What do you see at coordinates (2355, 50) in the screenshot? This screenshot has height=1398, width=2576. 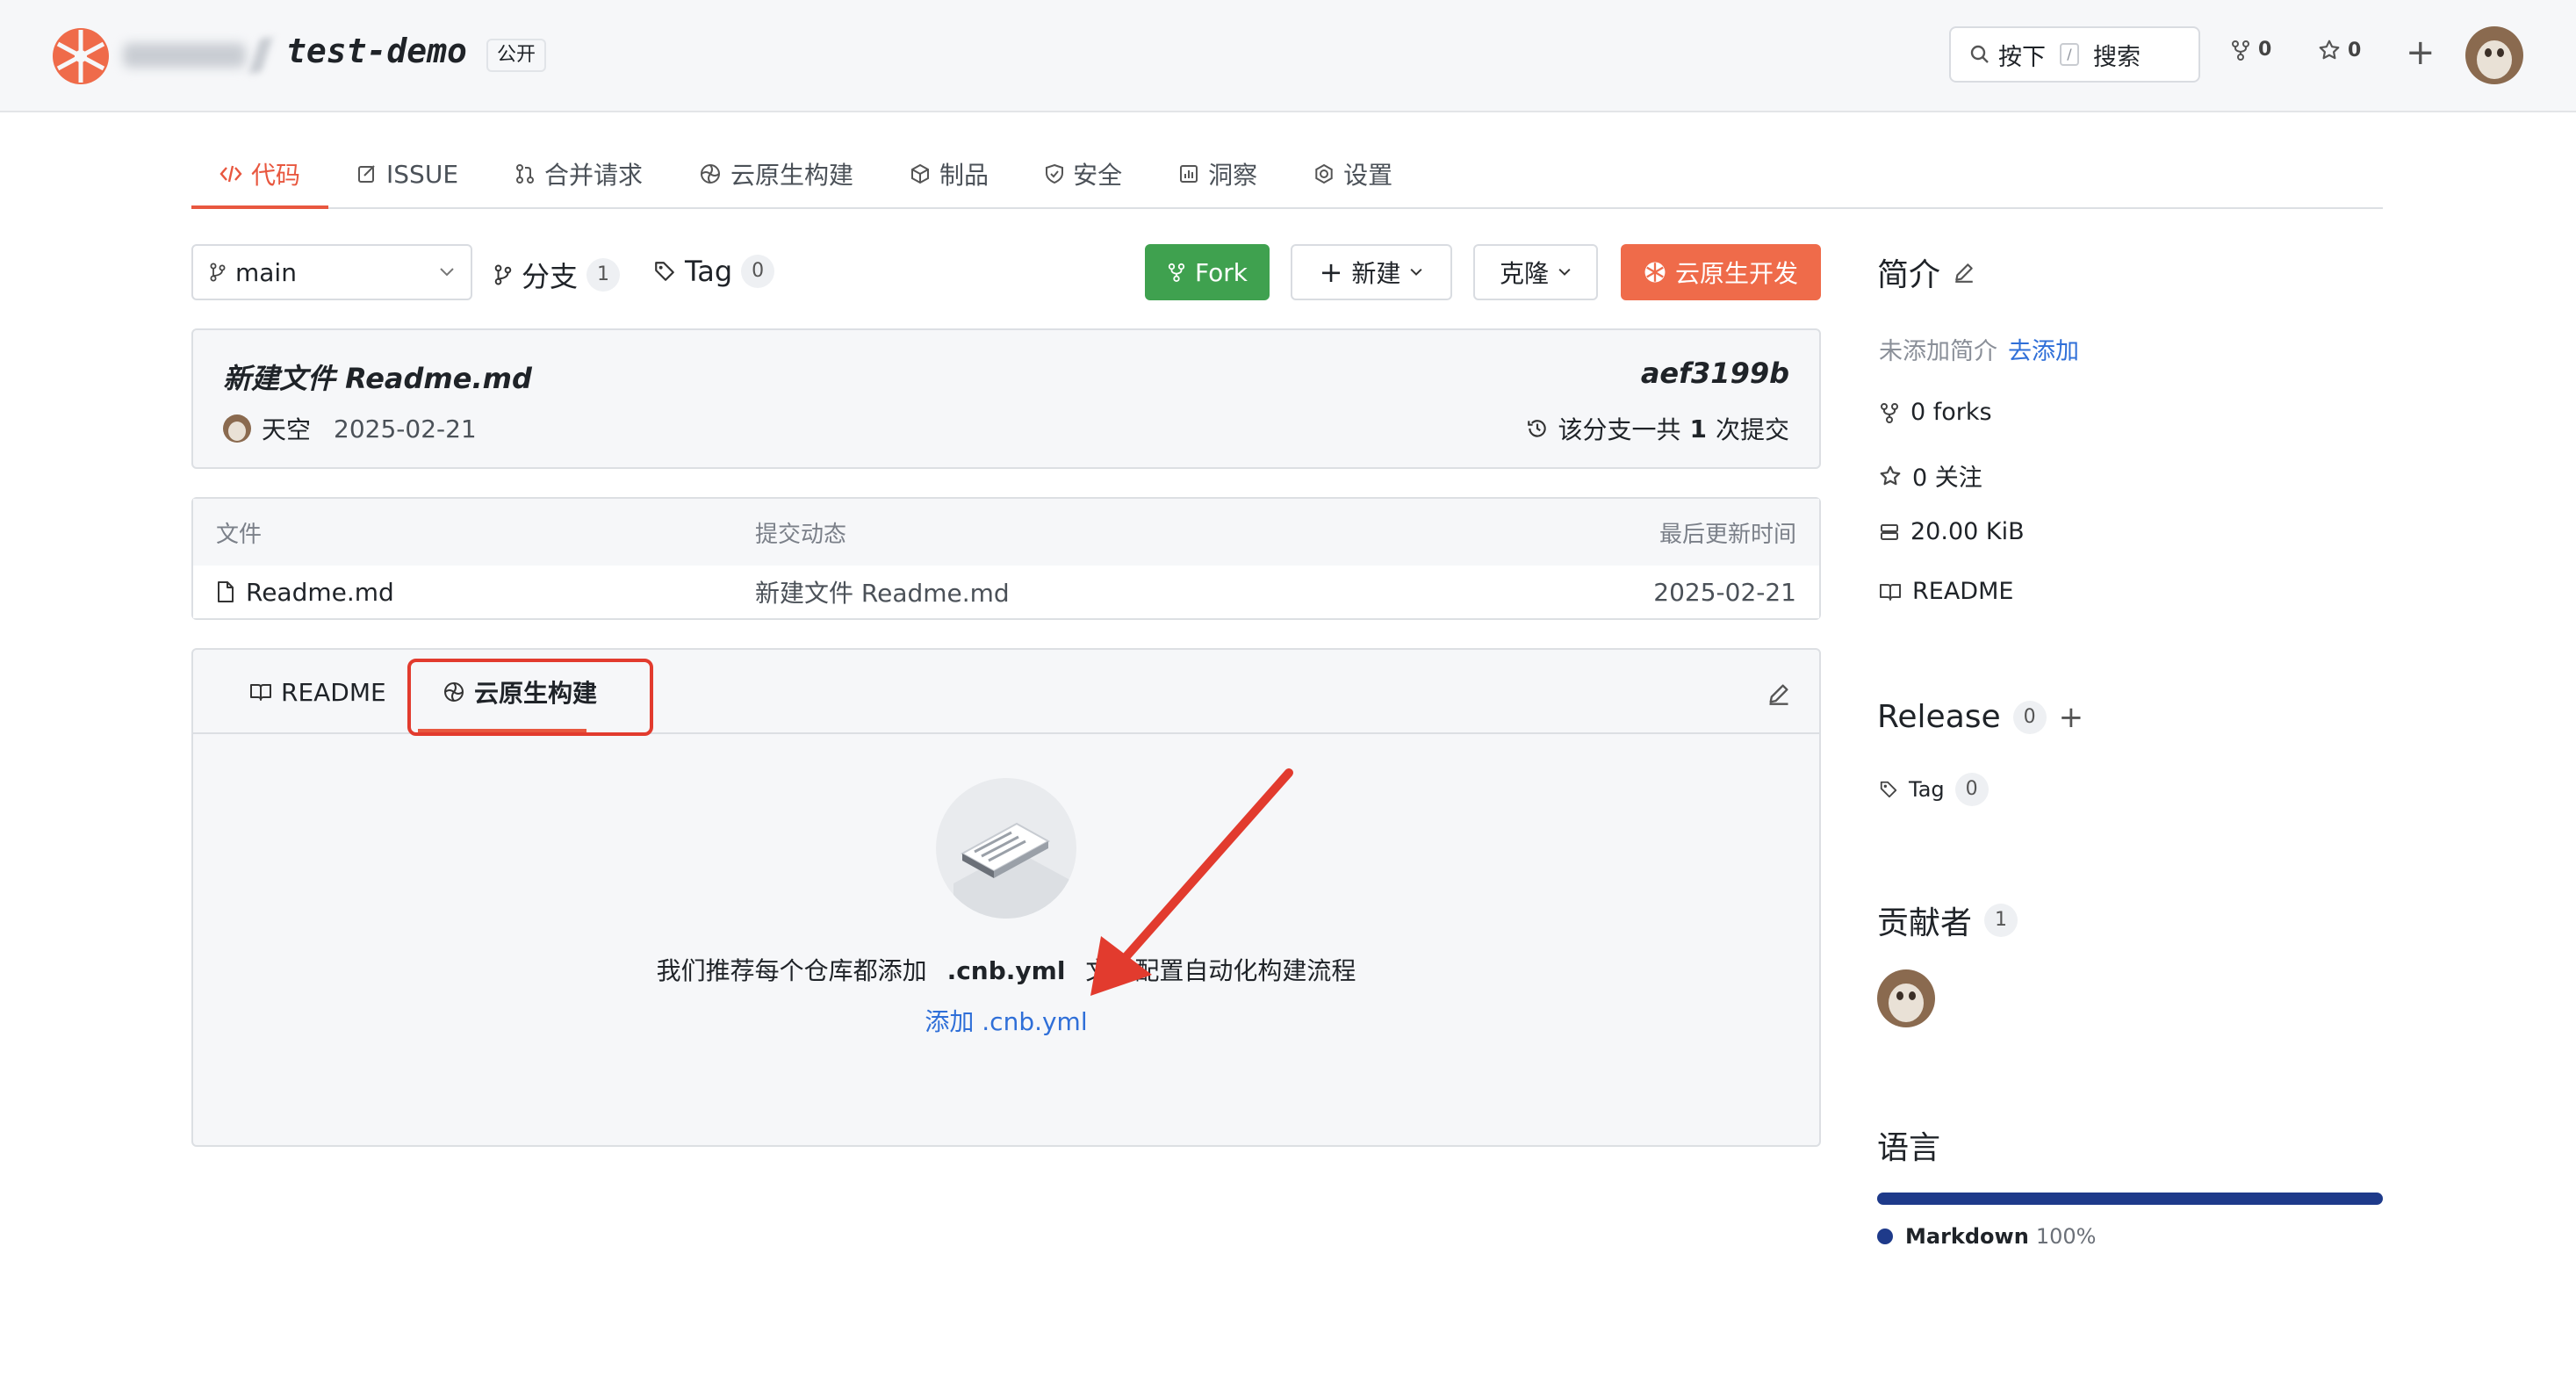 I see `header-stars-count: 0` at bounding box center [2355, 50].